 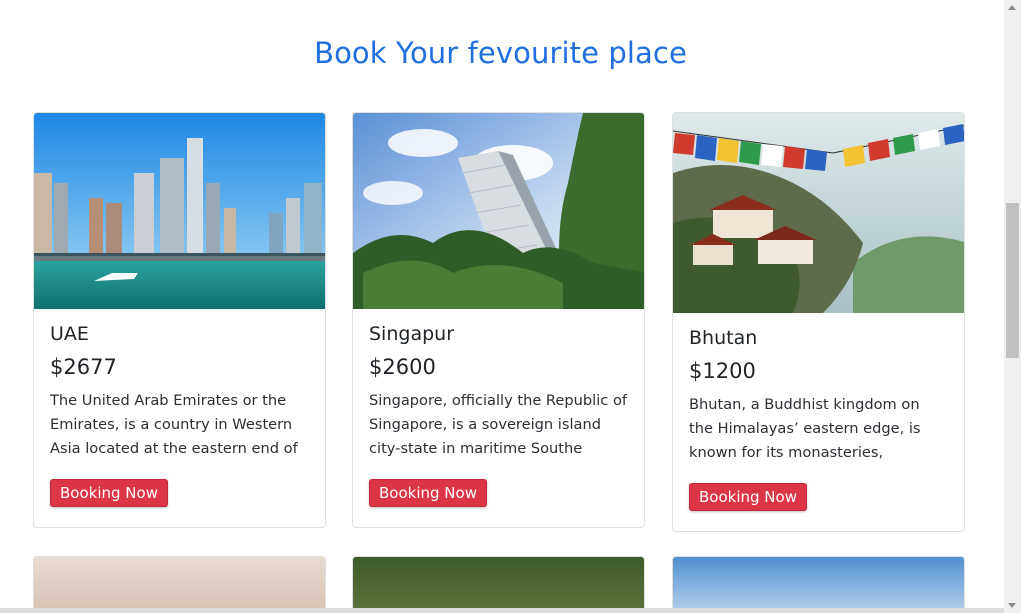 What do you see at coordinates (83, 367) in the screenshot?
I see `destination-price: $2677` at bounding box center [83, 367].